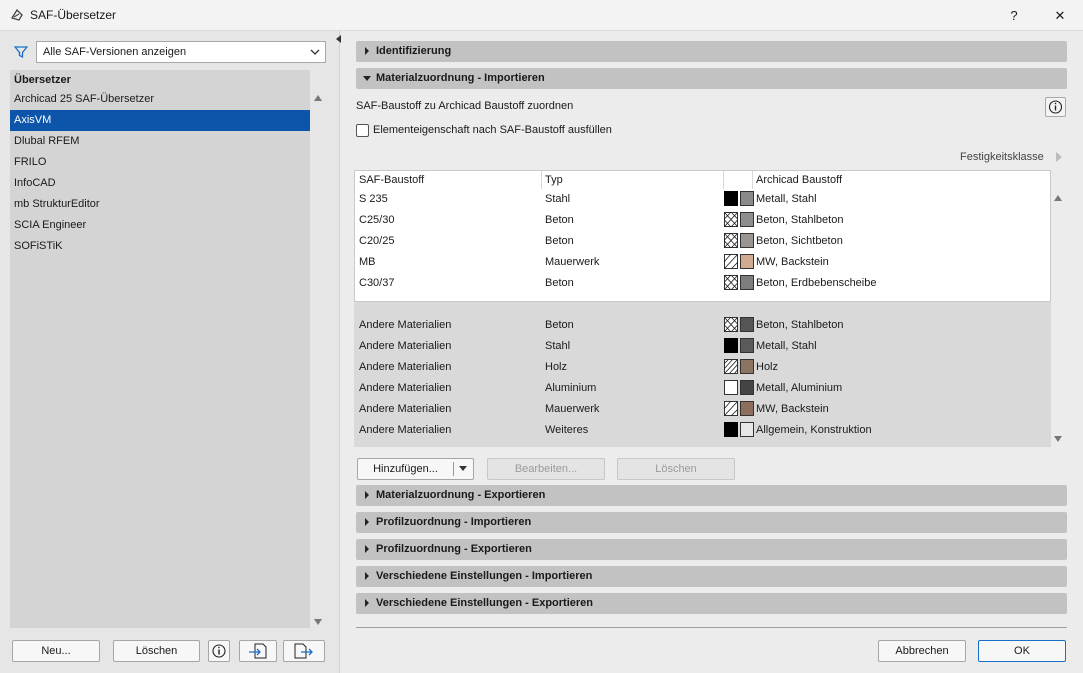 The height and width of the screenshot is (673, 1083). What do you see at coordinates (799, 241) in the screenshot?
I see `archicad-material-name: Beton, Sichtbeton` at bounding box center [799, 241].